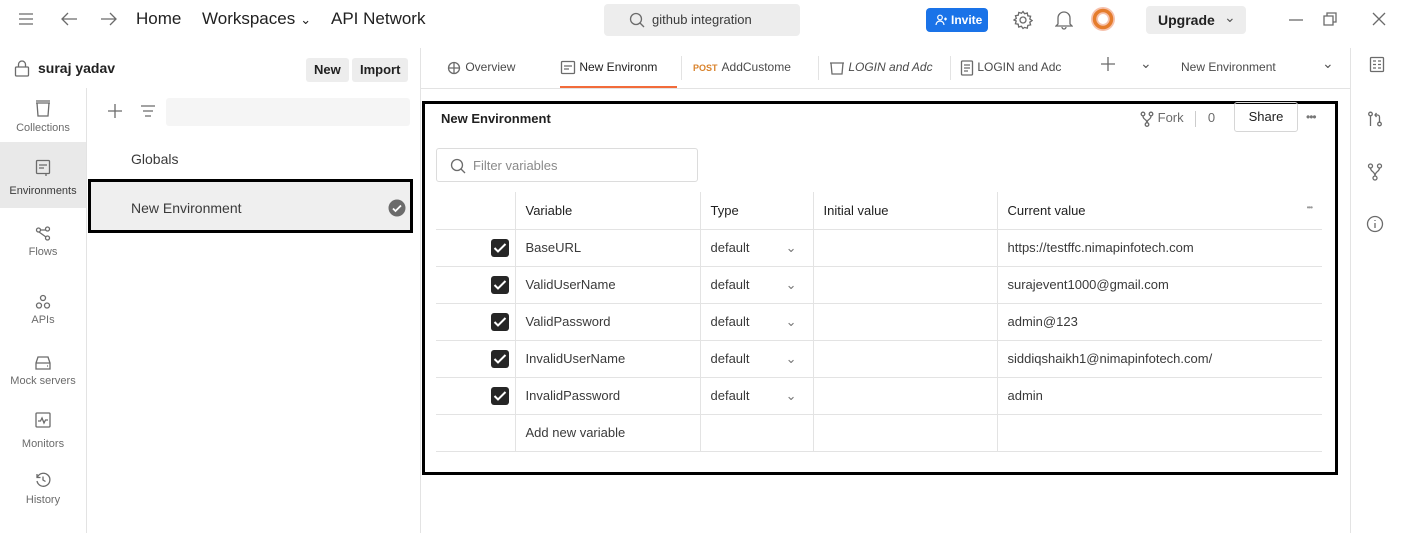 Image resolution: width=1407 pixels, height=533 pixels. I want to click on pull-request-icon, so click(1375, 119).